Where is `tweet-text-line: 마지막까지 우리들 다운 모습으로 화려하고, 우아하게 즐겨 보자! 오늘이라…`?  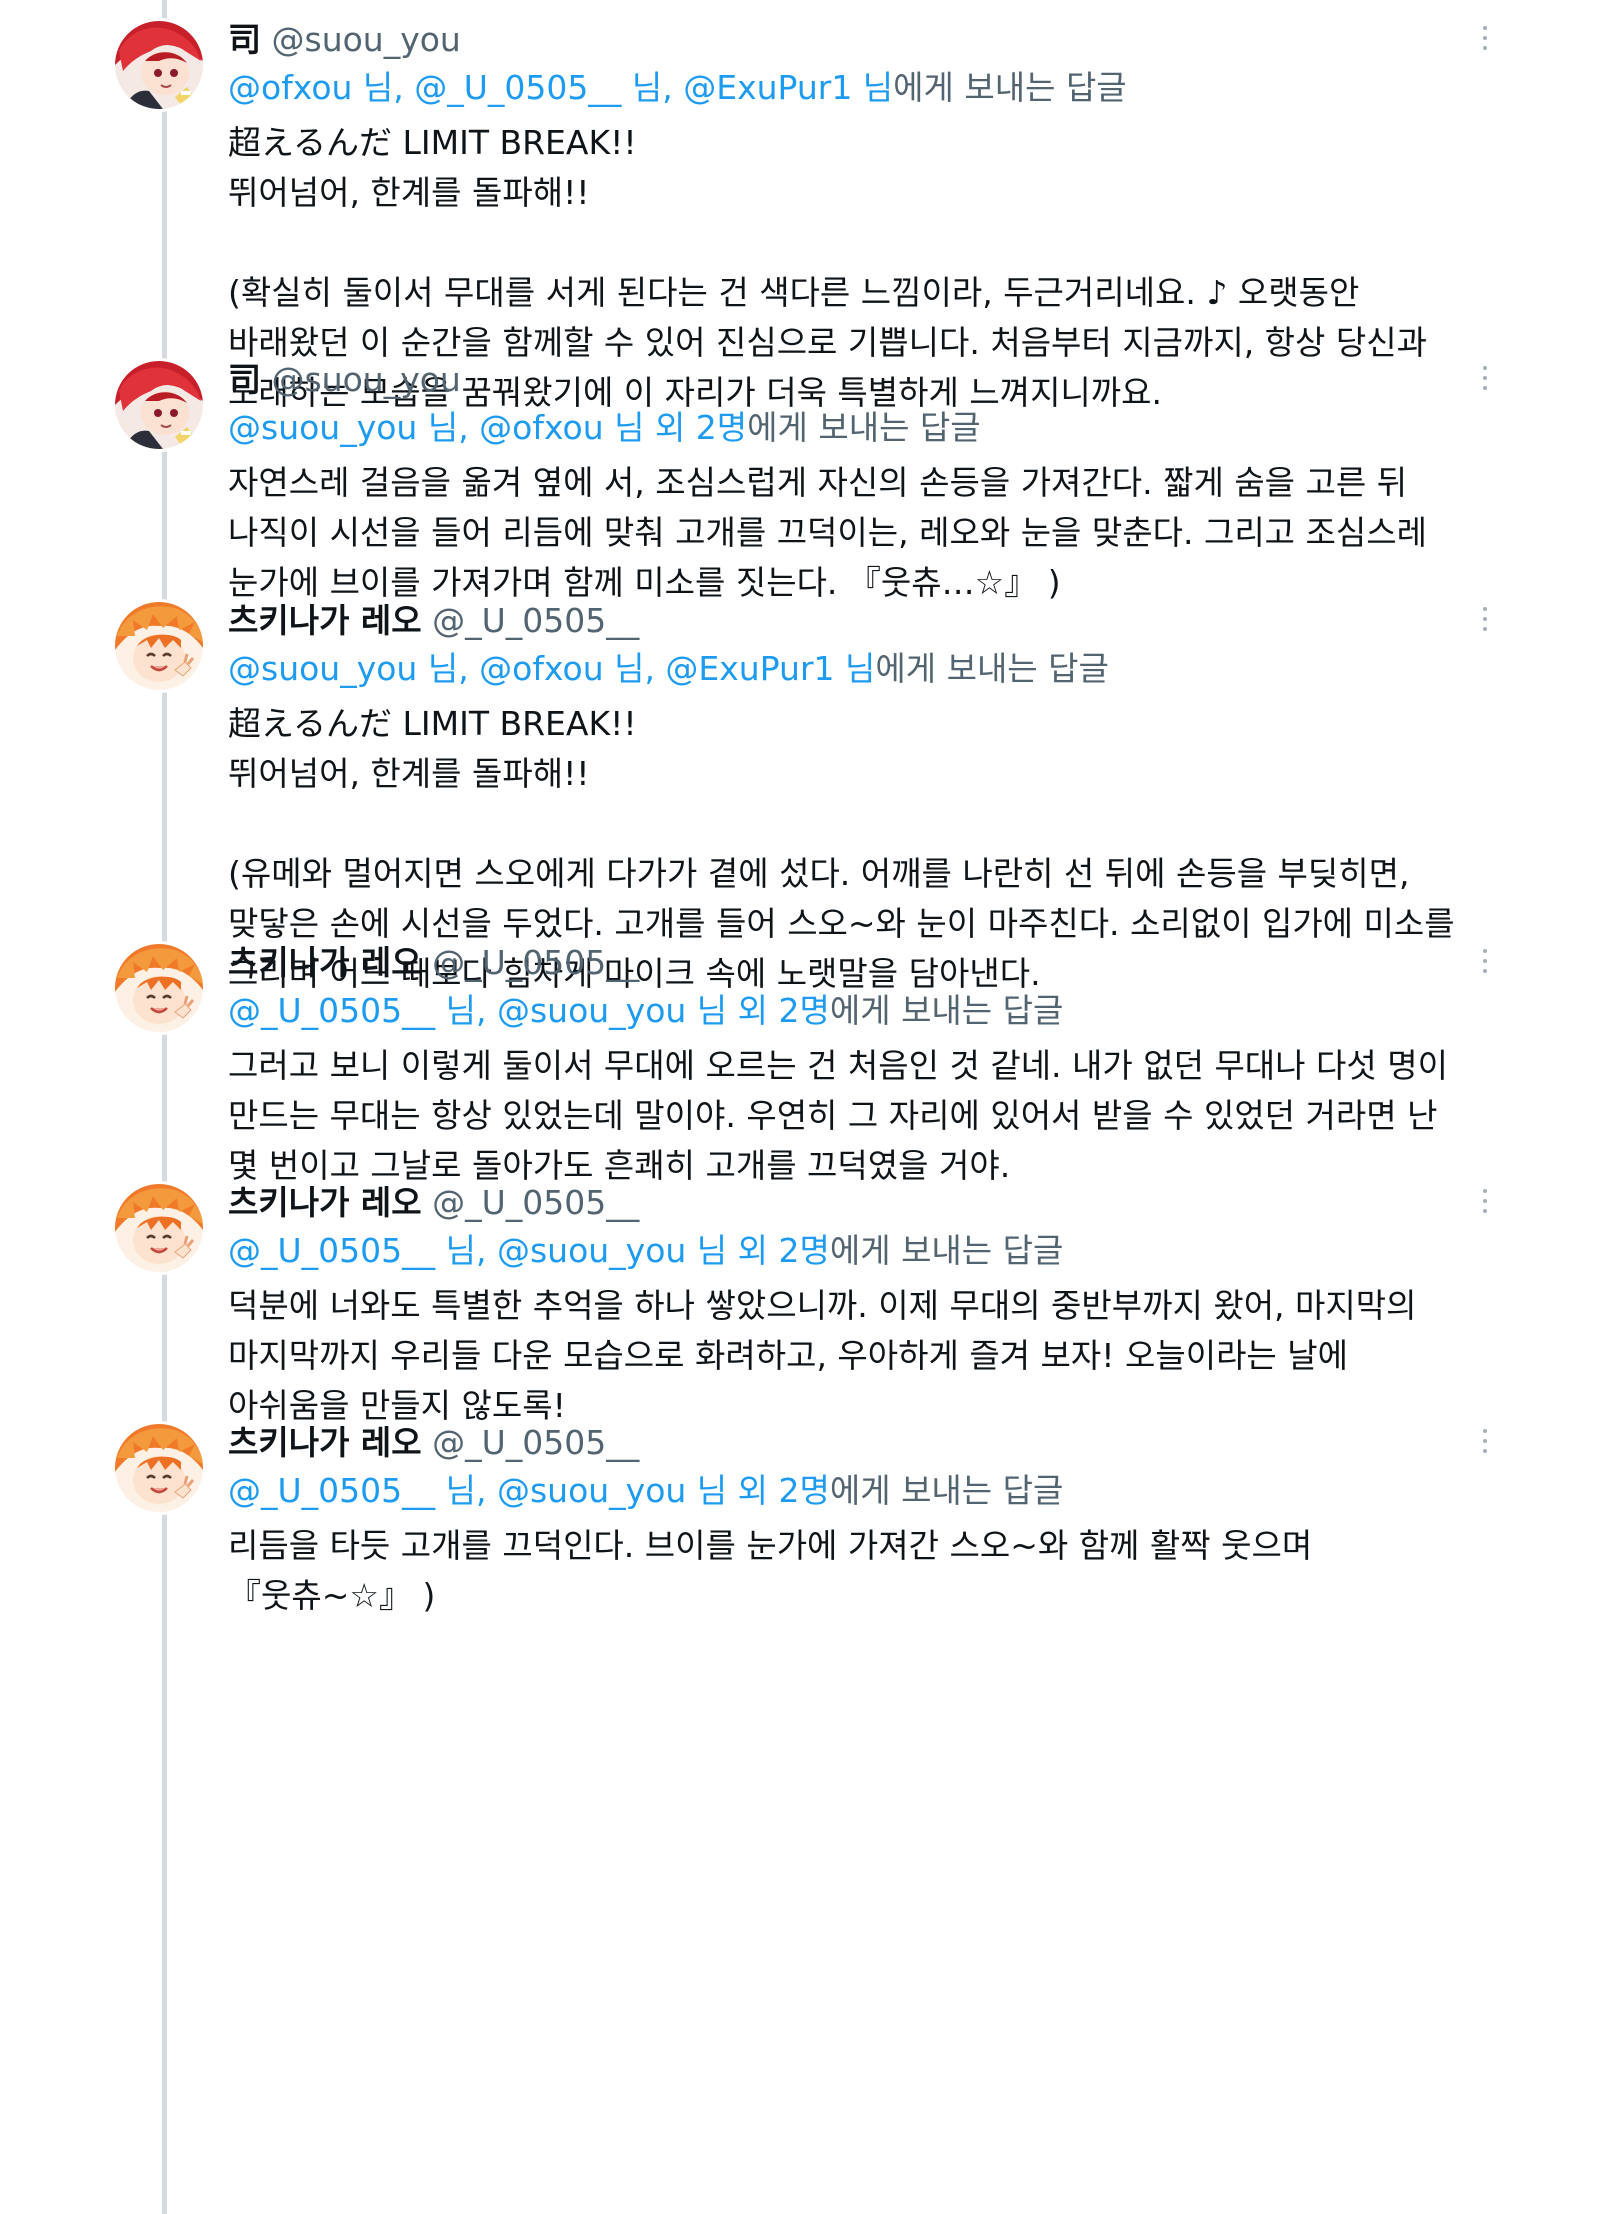
tweet-text-line: 마지막까지 우리들 다운 모습으로 화려하고, 우아하게 즐겨 보자! 오늘이라… is located at coordinates (788, 1355).